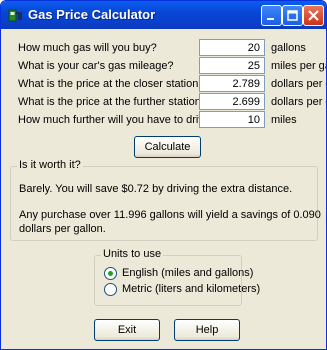  Describe the element at coordinates (232, 83) in the screenshot. I see `closer-price-input` at that location.